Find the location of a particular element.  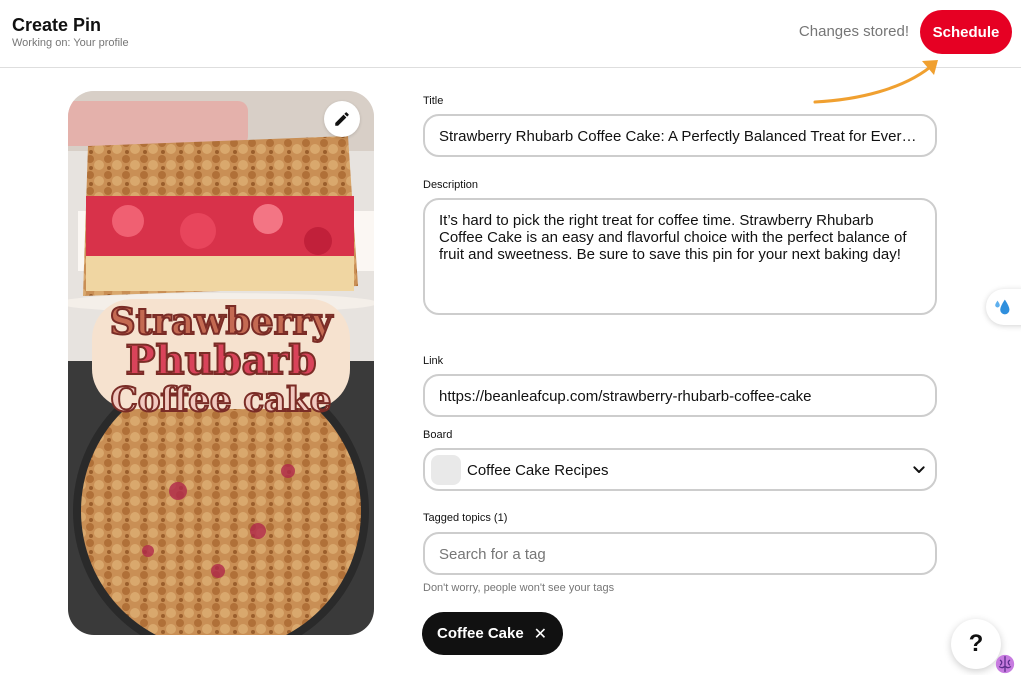

overlay-line-3: Coffee cake is located at coordinates (221, 400).